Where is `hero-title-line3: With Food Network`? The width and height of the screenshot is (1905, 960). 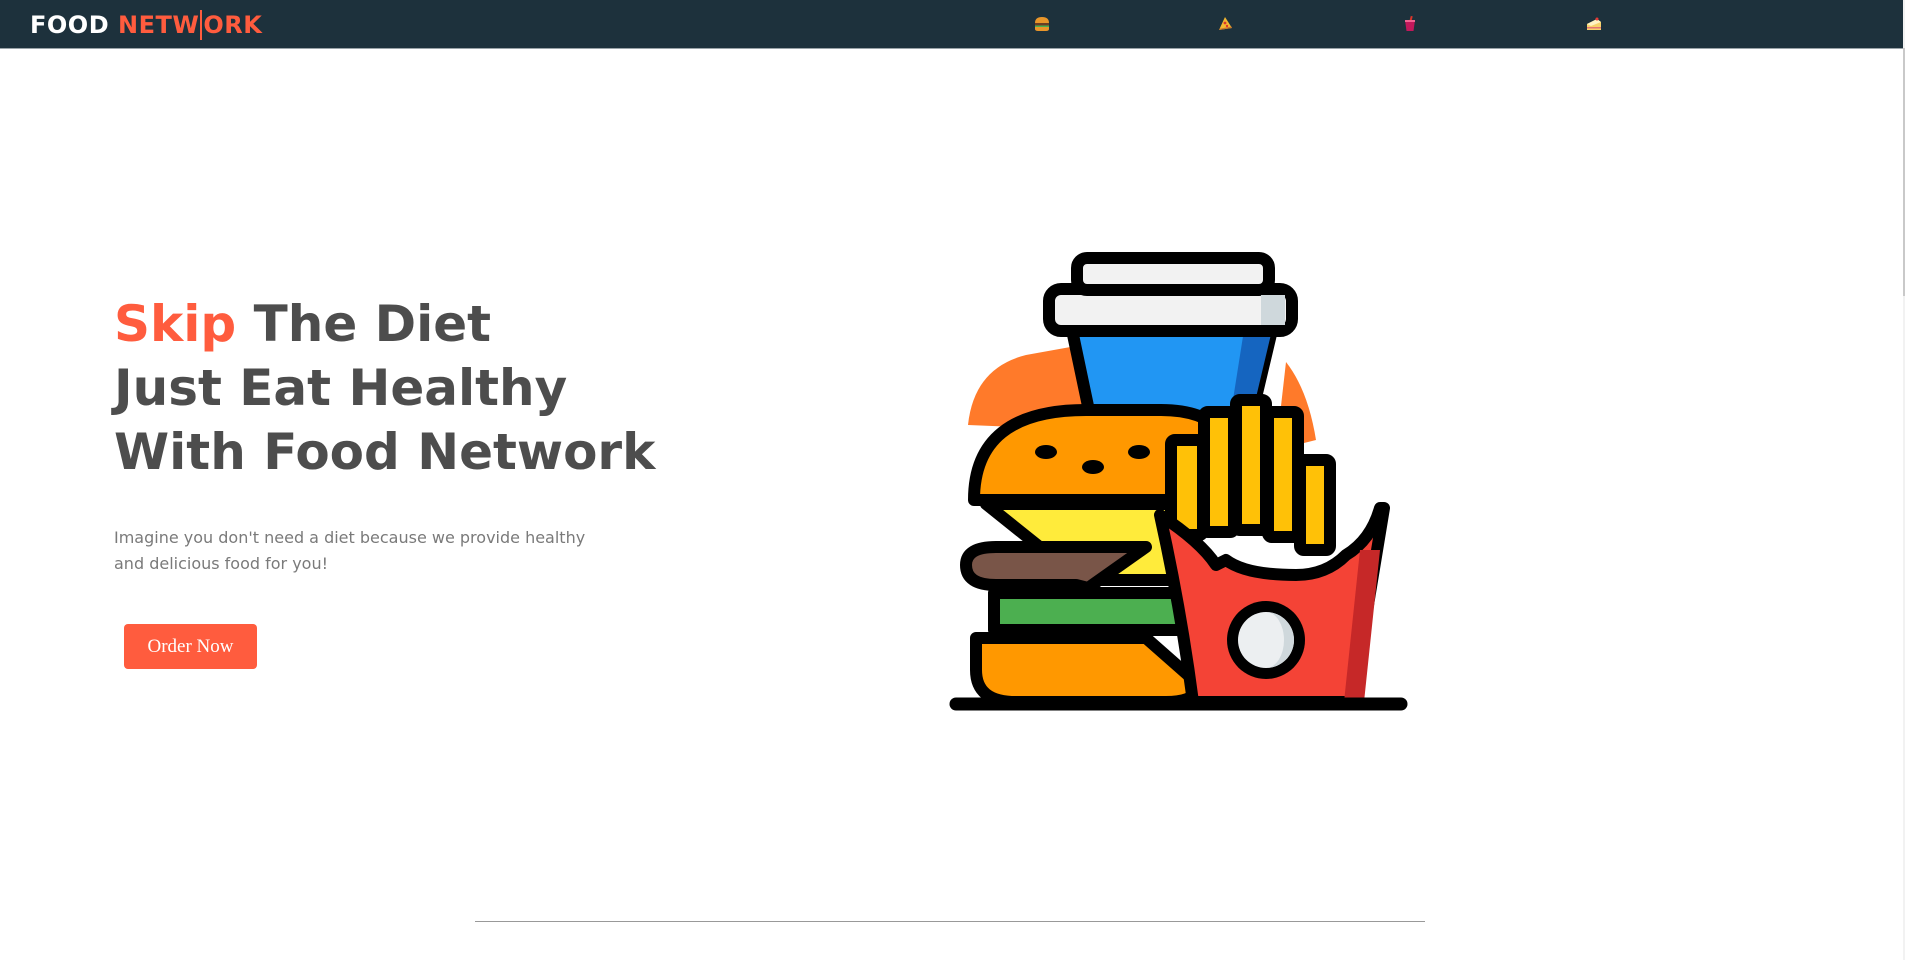
hero-title-line3: With Food Network is located at coordinates (385, 452).